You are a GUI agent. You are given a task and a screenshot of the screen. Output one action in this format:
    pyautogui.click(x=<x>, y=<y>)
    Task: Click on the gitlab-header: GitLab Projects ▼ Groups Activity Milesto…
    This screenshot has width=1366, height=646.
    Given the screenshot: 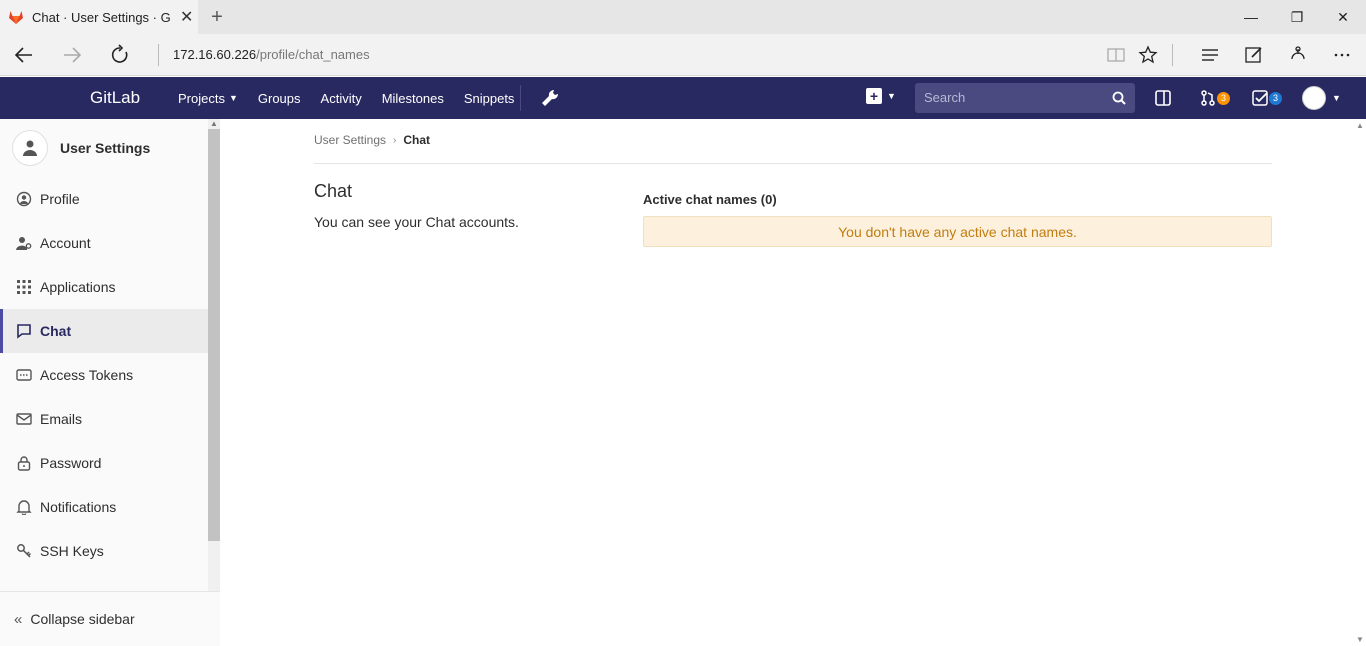 What is the action you would take?
    pyautogui.click(x=683, y=98)
    